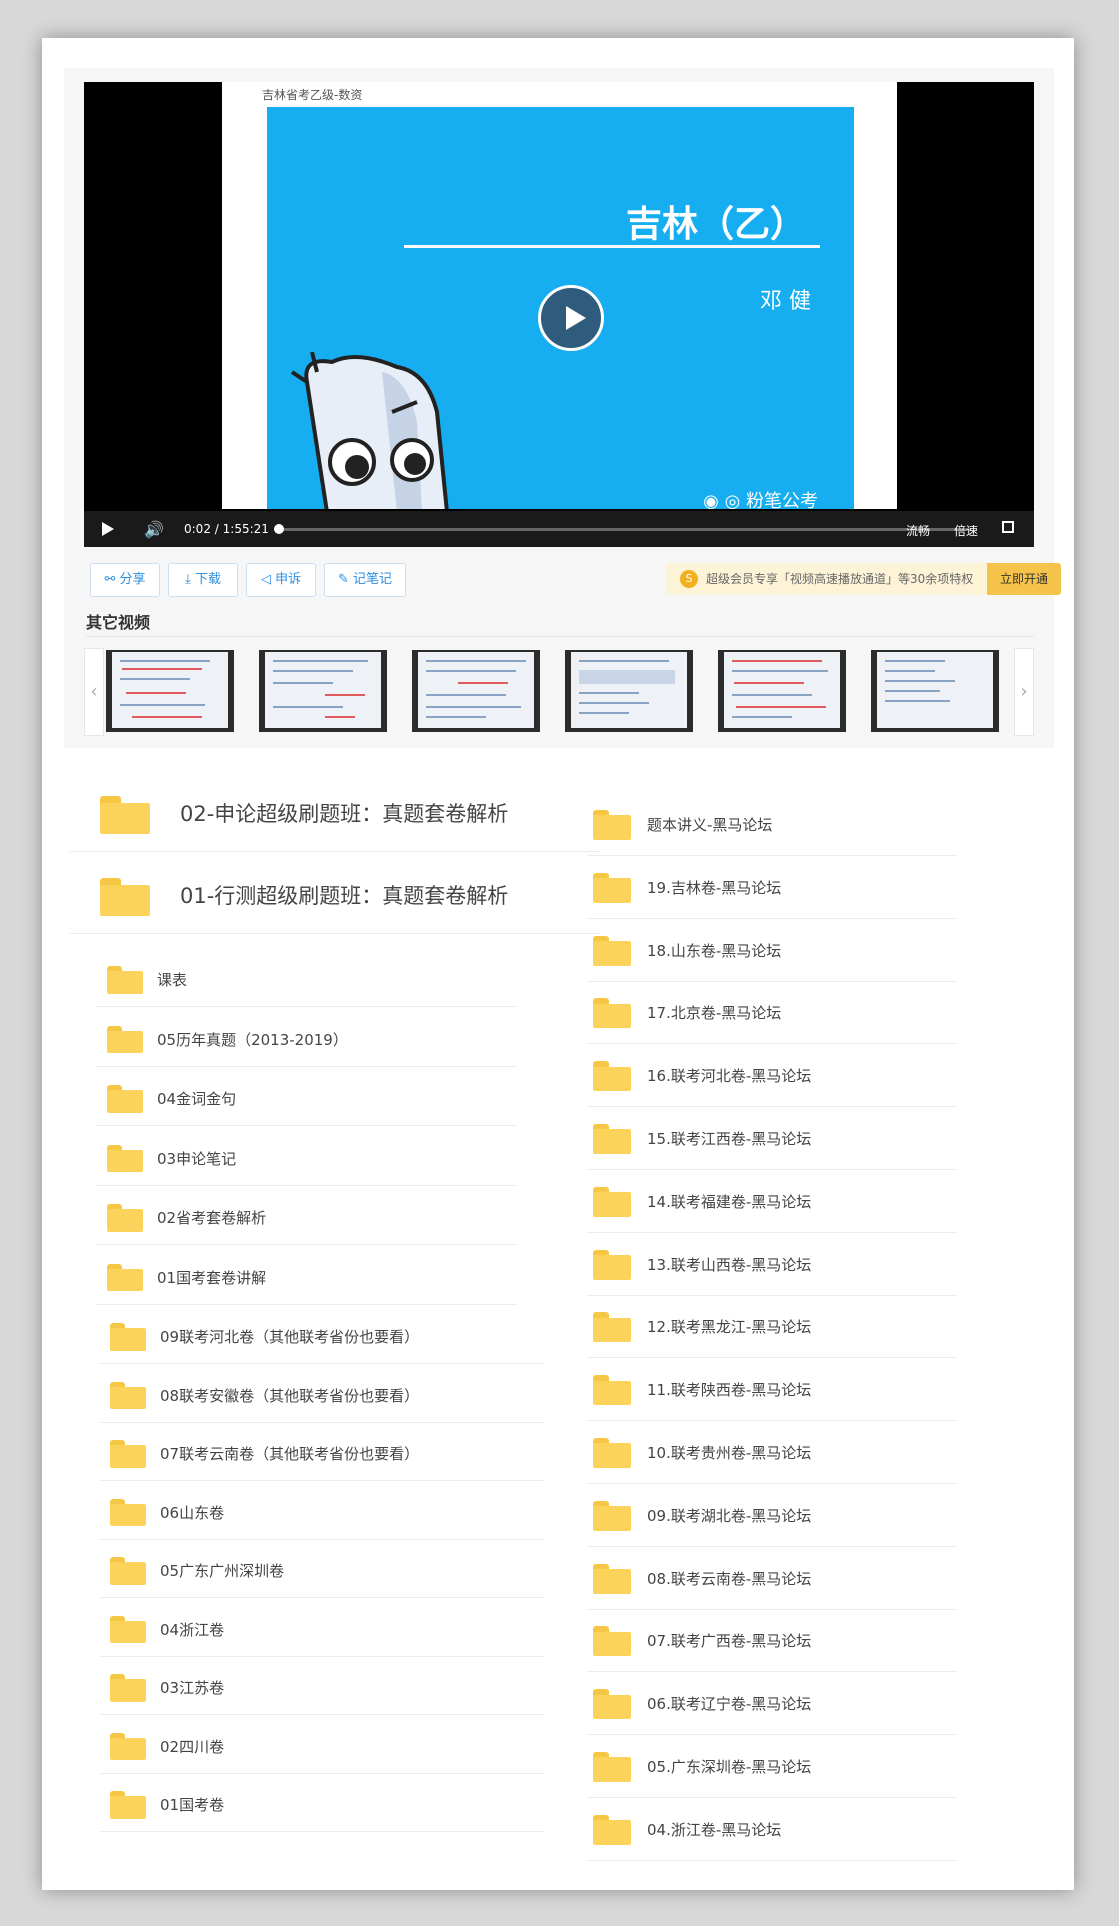 Image resolution: width=1119 pixels, height=1926 pixels. I want to click on folder-label: 01国考卷, so click(192, 1805).